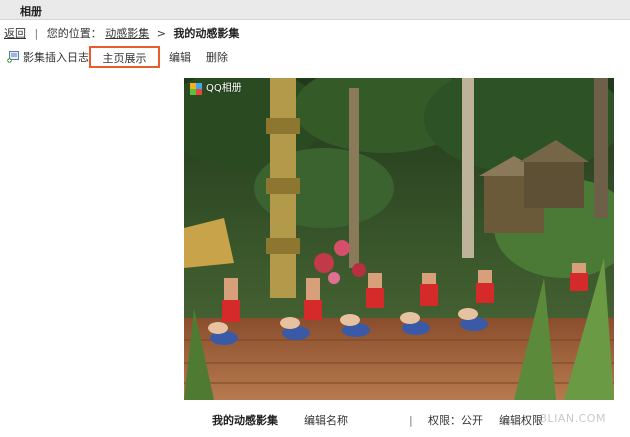  What do you see at coordinates (217, 58) in the screenshot?
I see `delete-button: 删除` at bounding box center [217, 58].